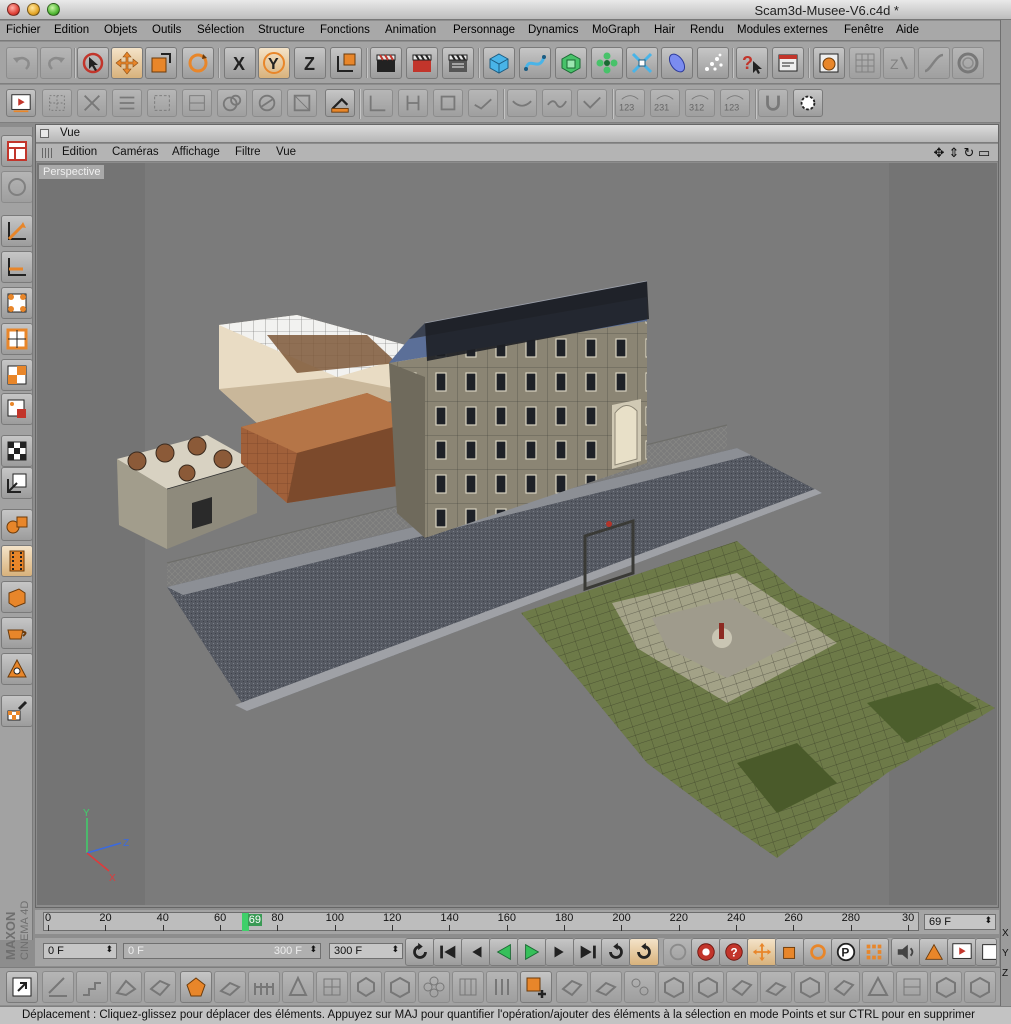 The image size is (1011, 1024). Describe the element at coordinates (410, 30) in the screenshot. I see `menu-animation: Animation` at that location.